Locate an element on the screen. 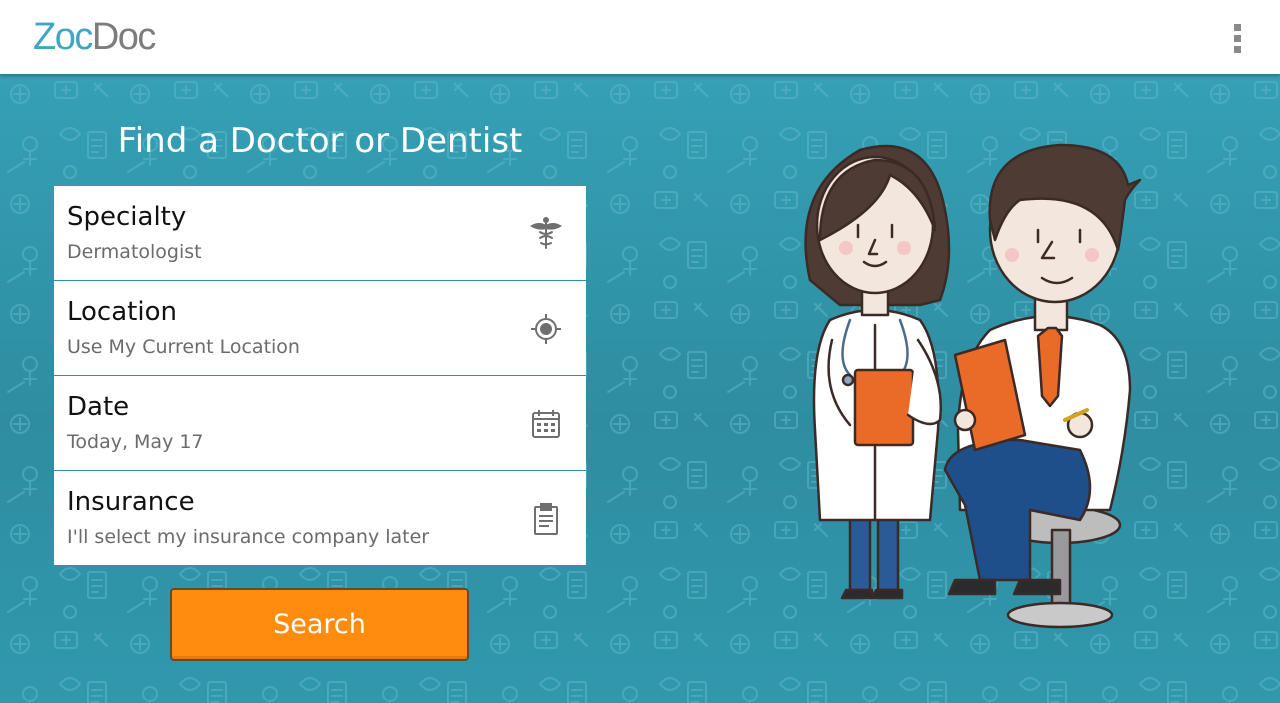 This screenshot has width=1280, height=703. app-bar: ZocDoc is located at coordinates (640, 37).